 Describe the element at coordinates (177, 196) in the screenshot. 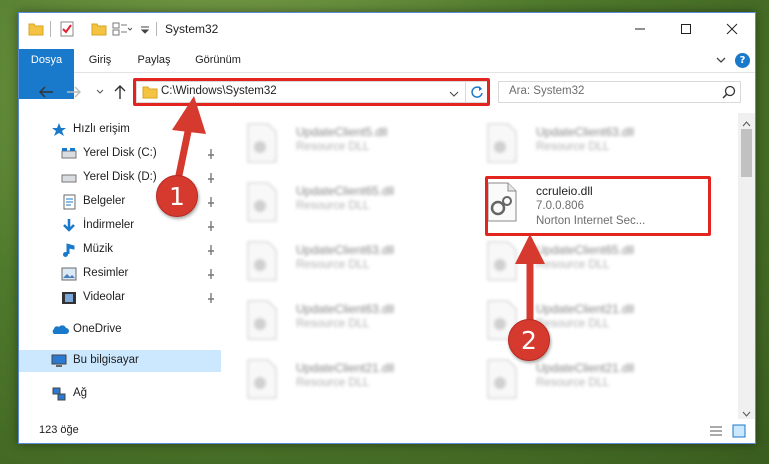

I see `step-badge-1: 1` at that location.